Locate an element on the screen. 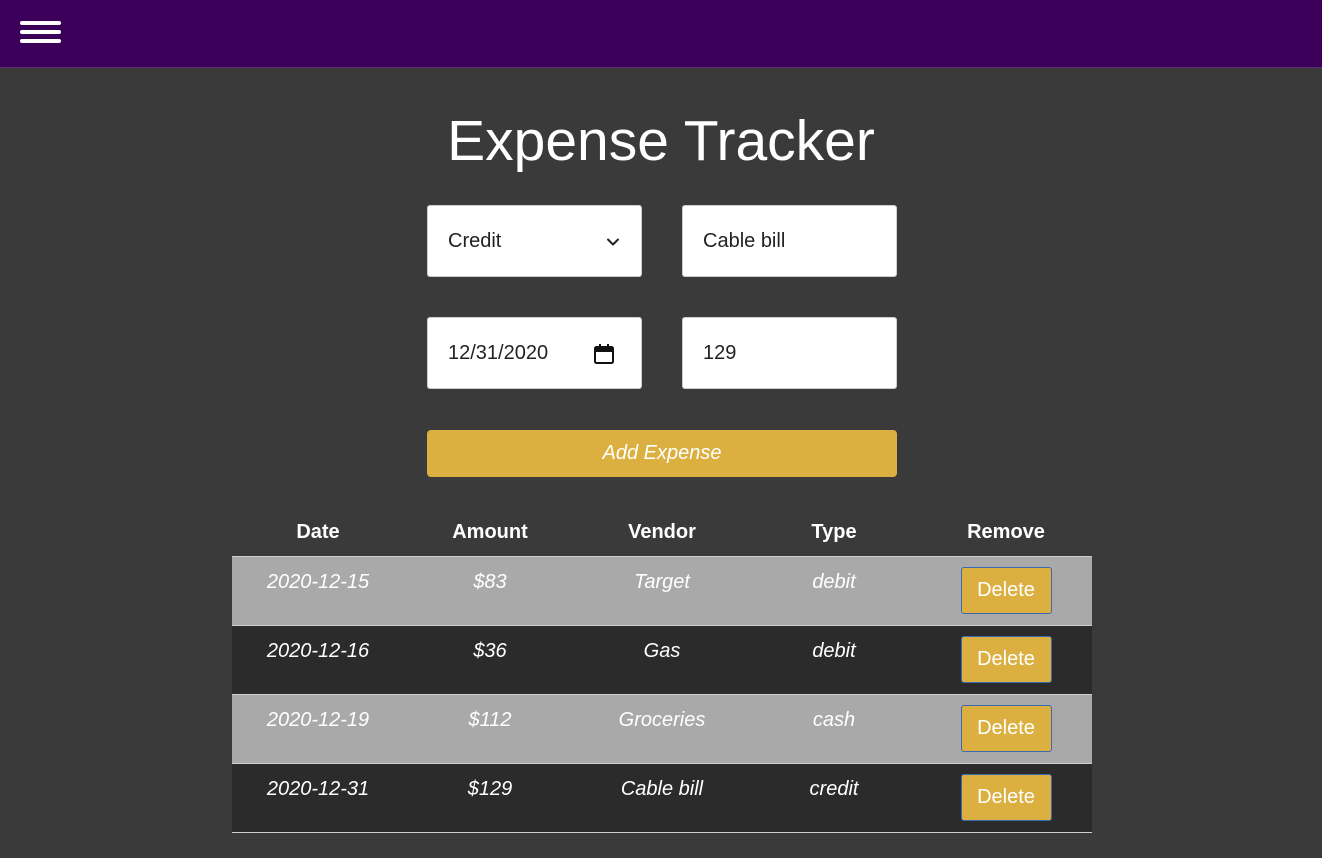 This screenshot has height=858, width=1322. cell-type: credit is located at coordinates (834, 798).